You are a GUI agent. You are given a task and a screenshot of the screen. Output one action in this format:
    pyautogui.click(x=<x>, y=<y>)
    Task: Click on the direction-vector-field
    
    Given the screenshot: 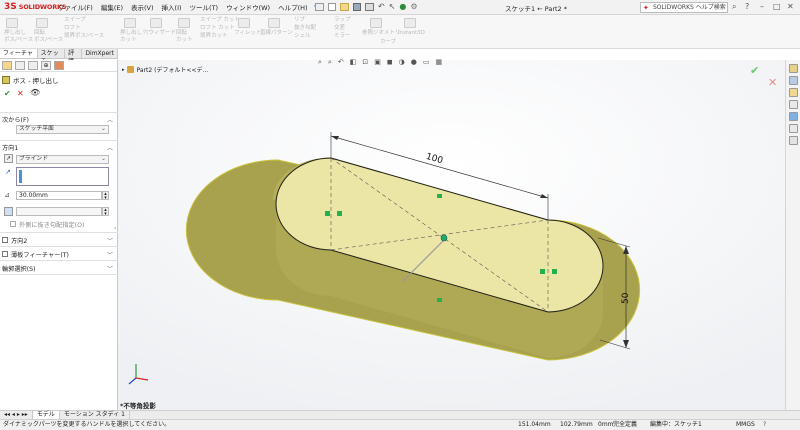 What is the action you would take?
    pyautogui.click(x=62, y=176)
    